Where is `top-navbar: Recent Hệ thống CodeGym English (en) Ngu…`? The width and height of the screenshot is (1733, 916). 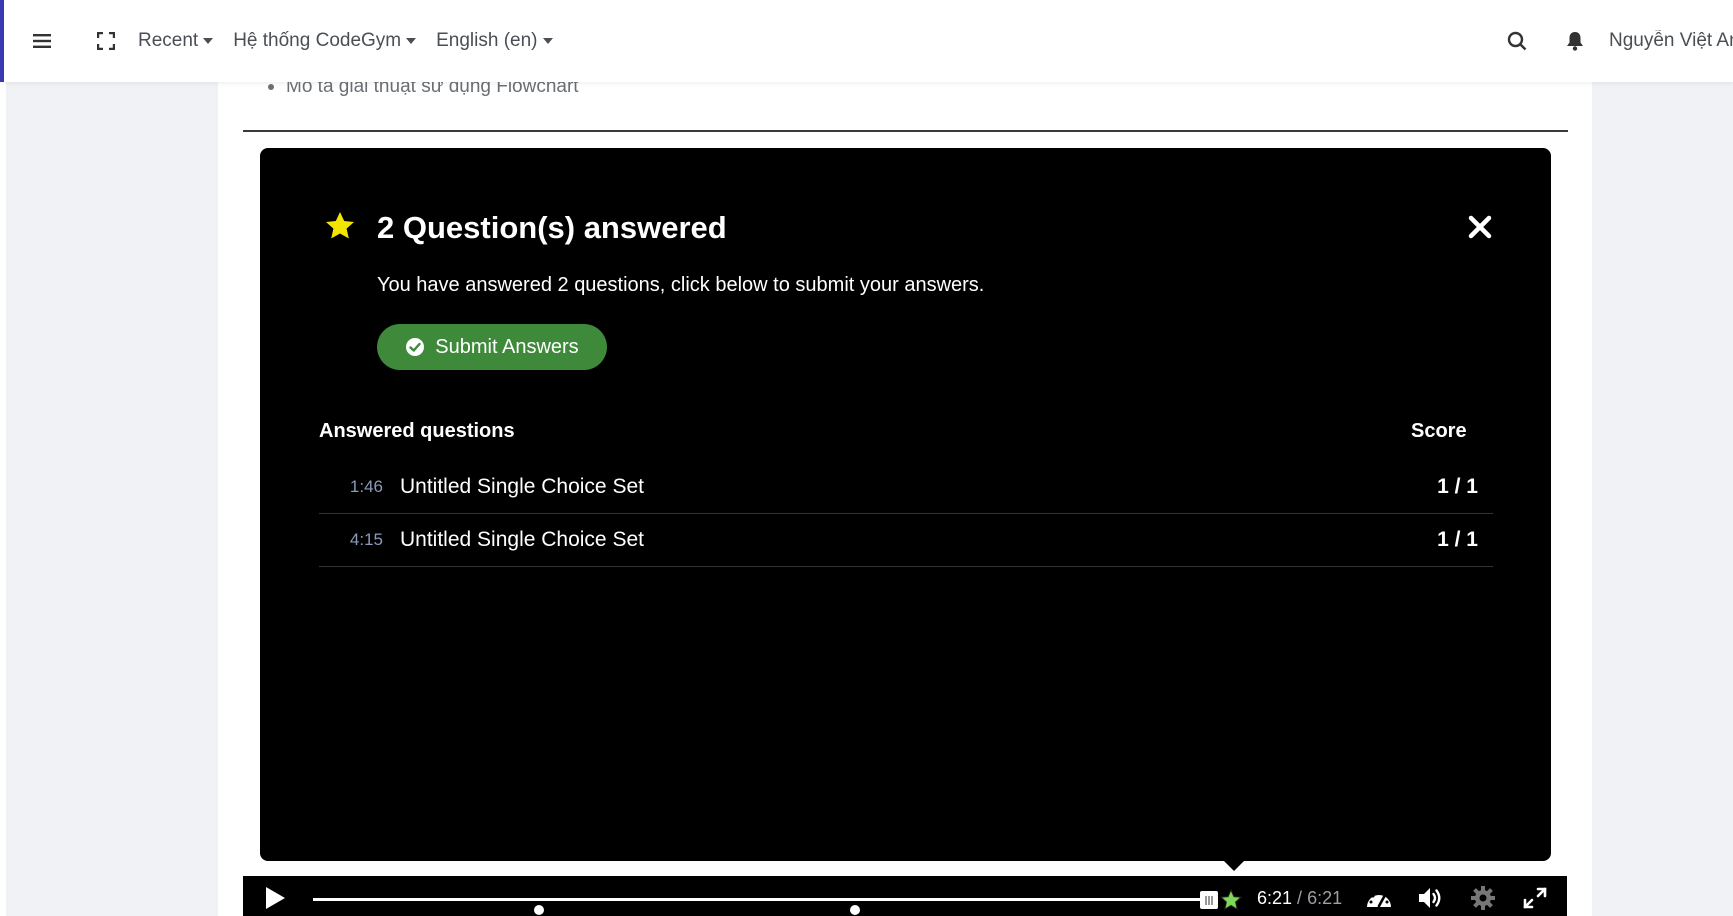 top-navbar: Recent Hệ thống CodeGym English (en) Ngu… is located at coordinates (868, 41).